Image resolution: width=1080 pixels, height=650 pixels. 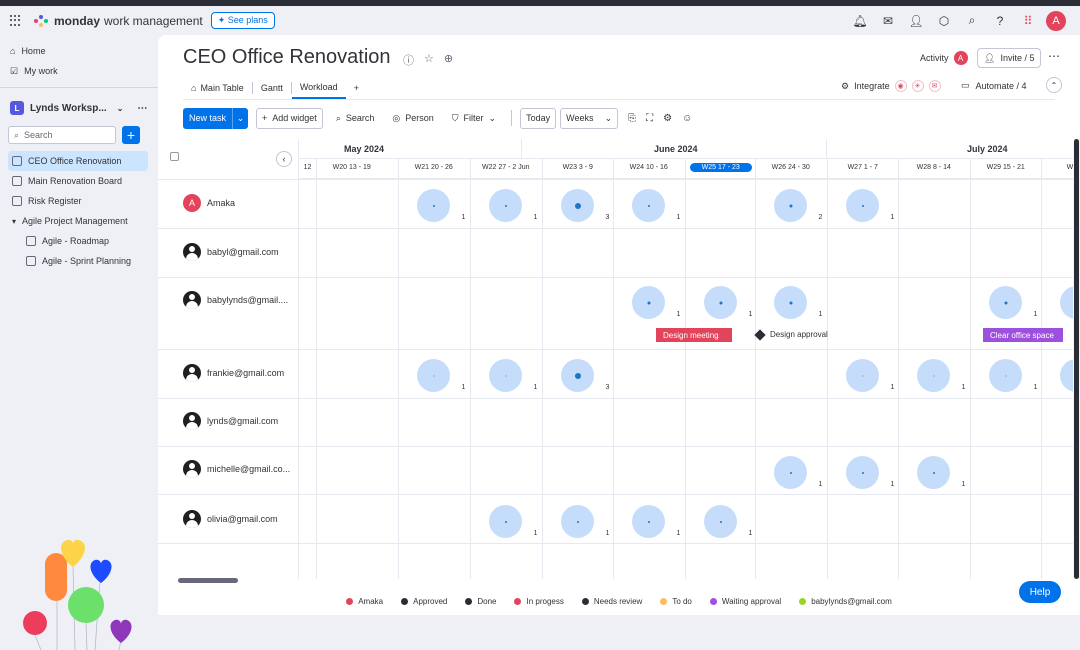 I want to click on new-task-button: New task ⌄, so click(x=216, y=118).